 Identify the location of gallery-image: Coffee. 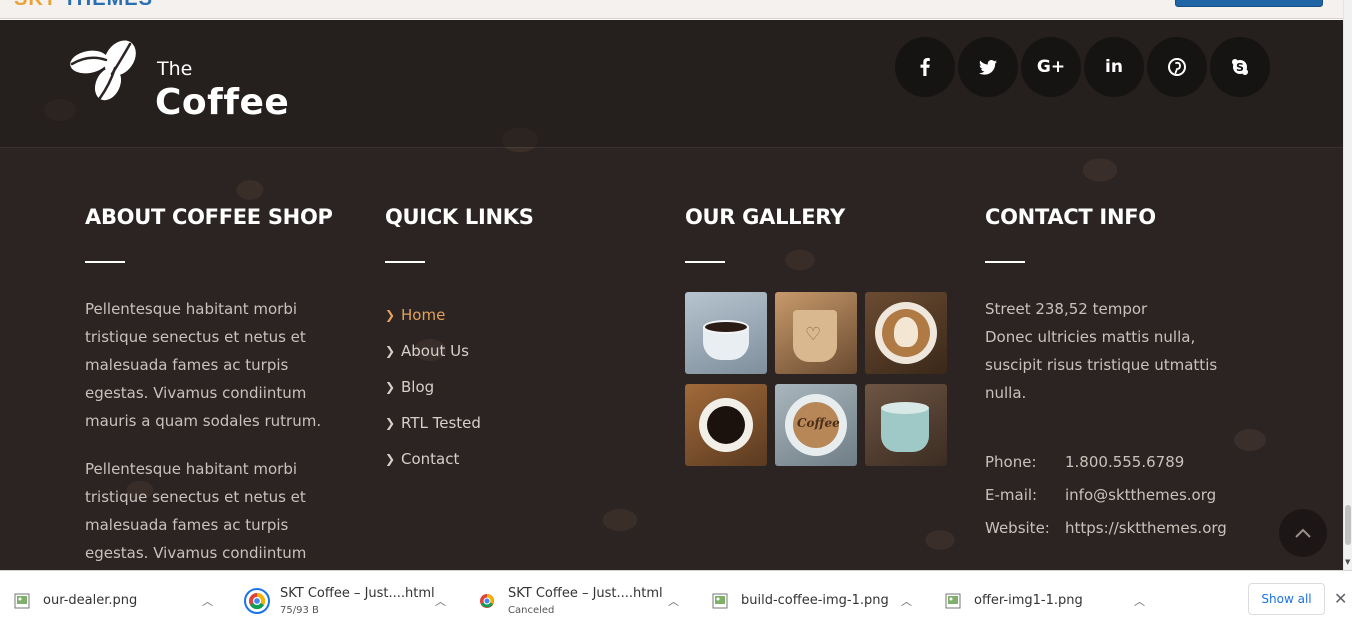
(816, 425).